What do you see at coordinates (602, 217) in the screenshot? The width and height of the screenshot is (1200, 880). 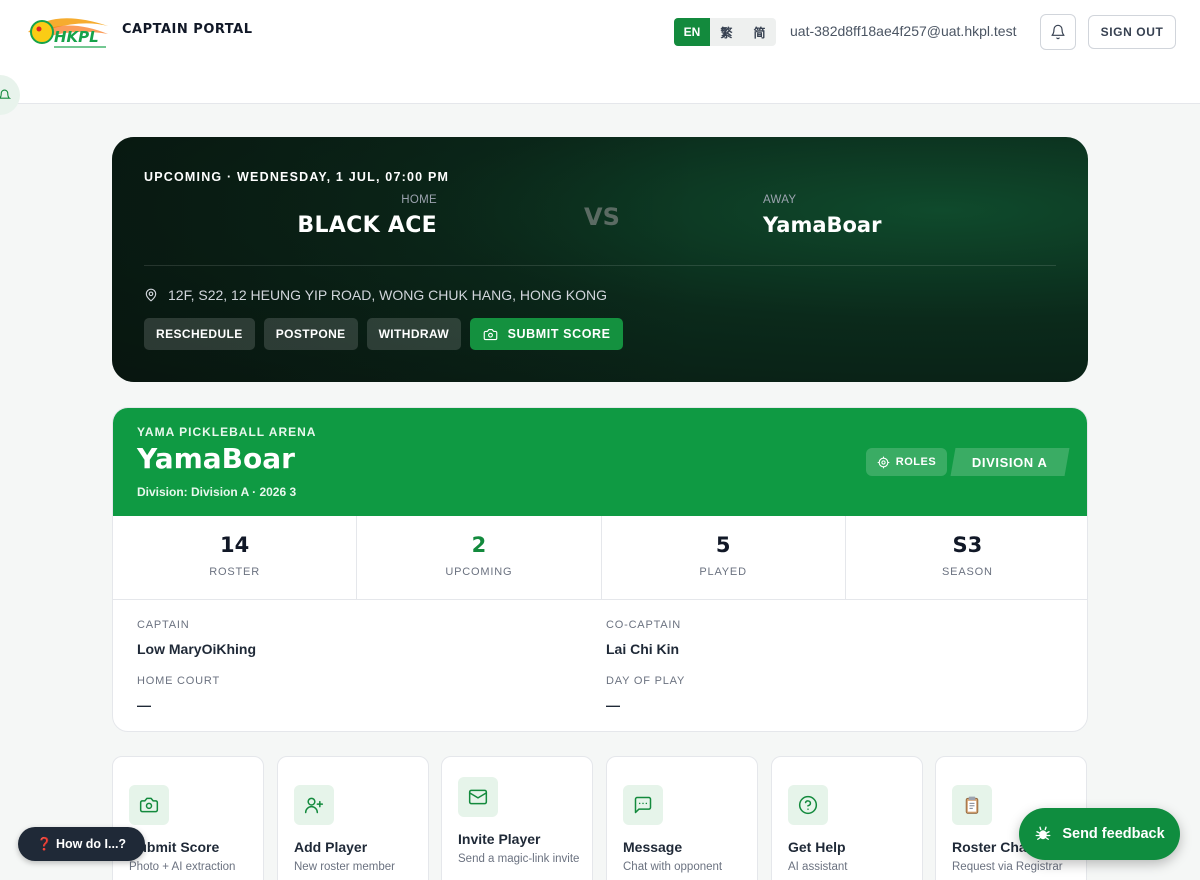 I see `versus-label: VS` at bounding box center [602, 217].